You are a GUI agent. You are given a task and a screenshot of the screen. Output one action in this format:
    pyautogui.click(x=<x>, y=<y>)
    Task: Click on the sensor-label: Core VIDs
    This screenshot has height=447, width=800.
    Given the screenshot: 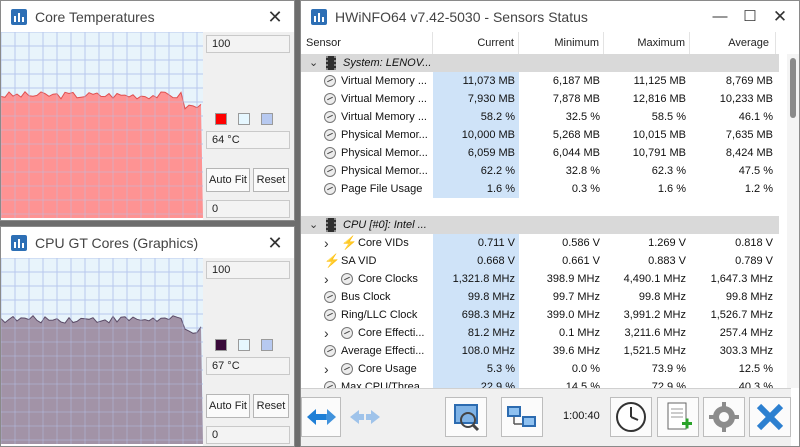 What is the action you would take?
    pyautogui.click(x=383, y=243)
    